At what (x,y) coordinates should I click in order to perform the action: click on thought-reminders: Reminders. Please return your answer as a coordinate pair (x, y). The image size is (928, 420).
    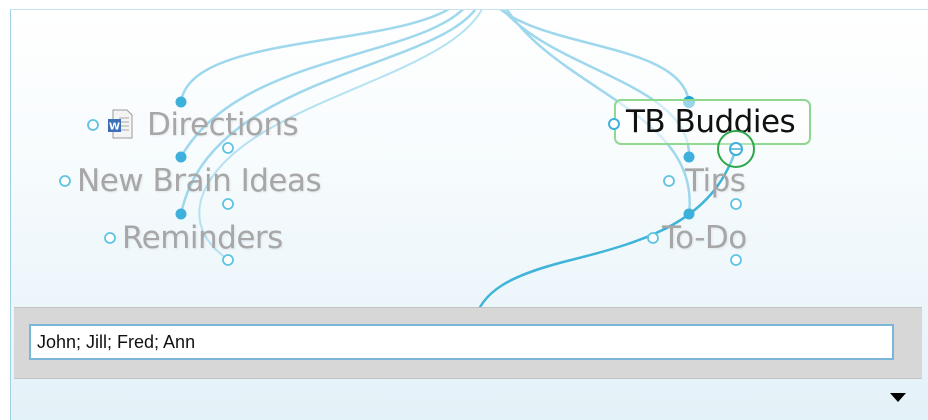
    Looking at the image, I should click on (202, 238).